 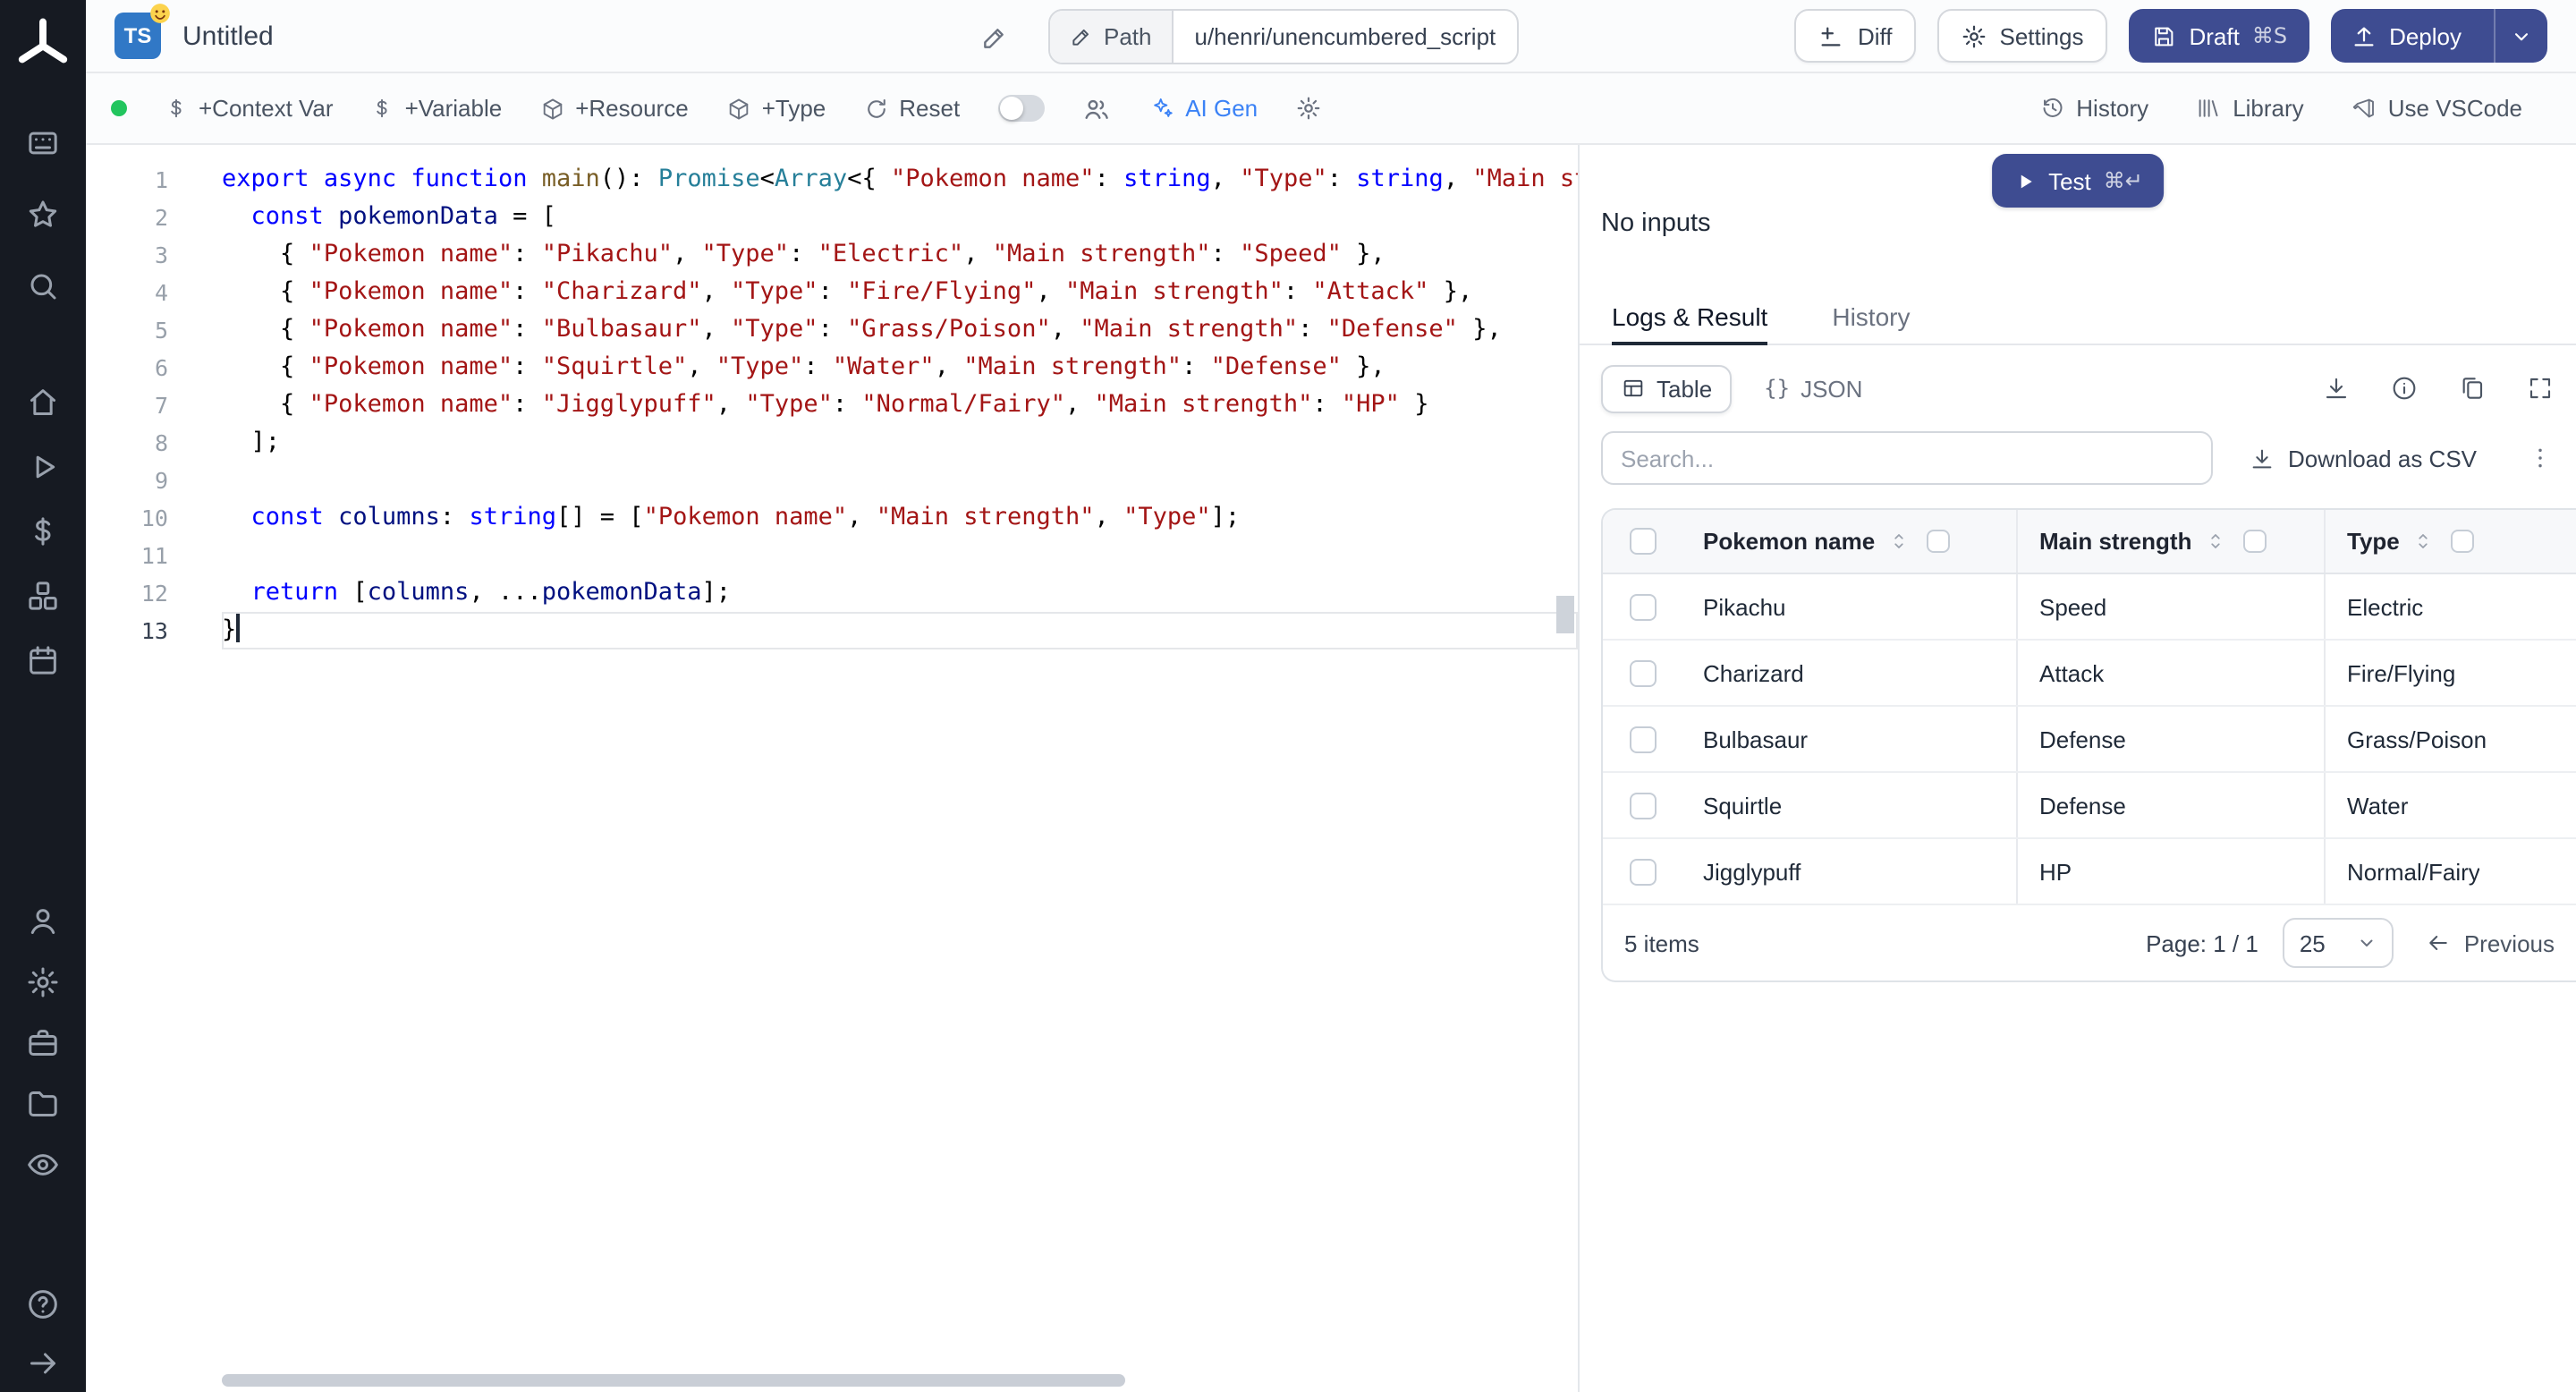 What do you see at coordinates (1345, 36) in the screenshot?
I see `path-value: u/henri/unencumbered_script` at bounding box center [1345, 36].